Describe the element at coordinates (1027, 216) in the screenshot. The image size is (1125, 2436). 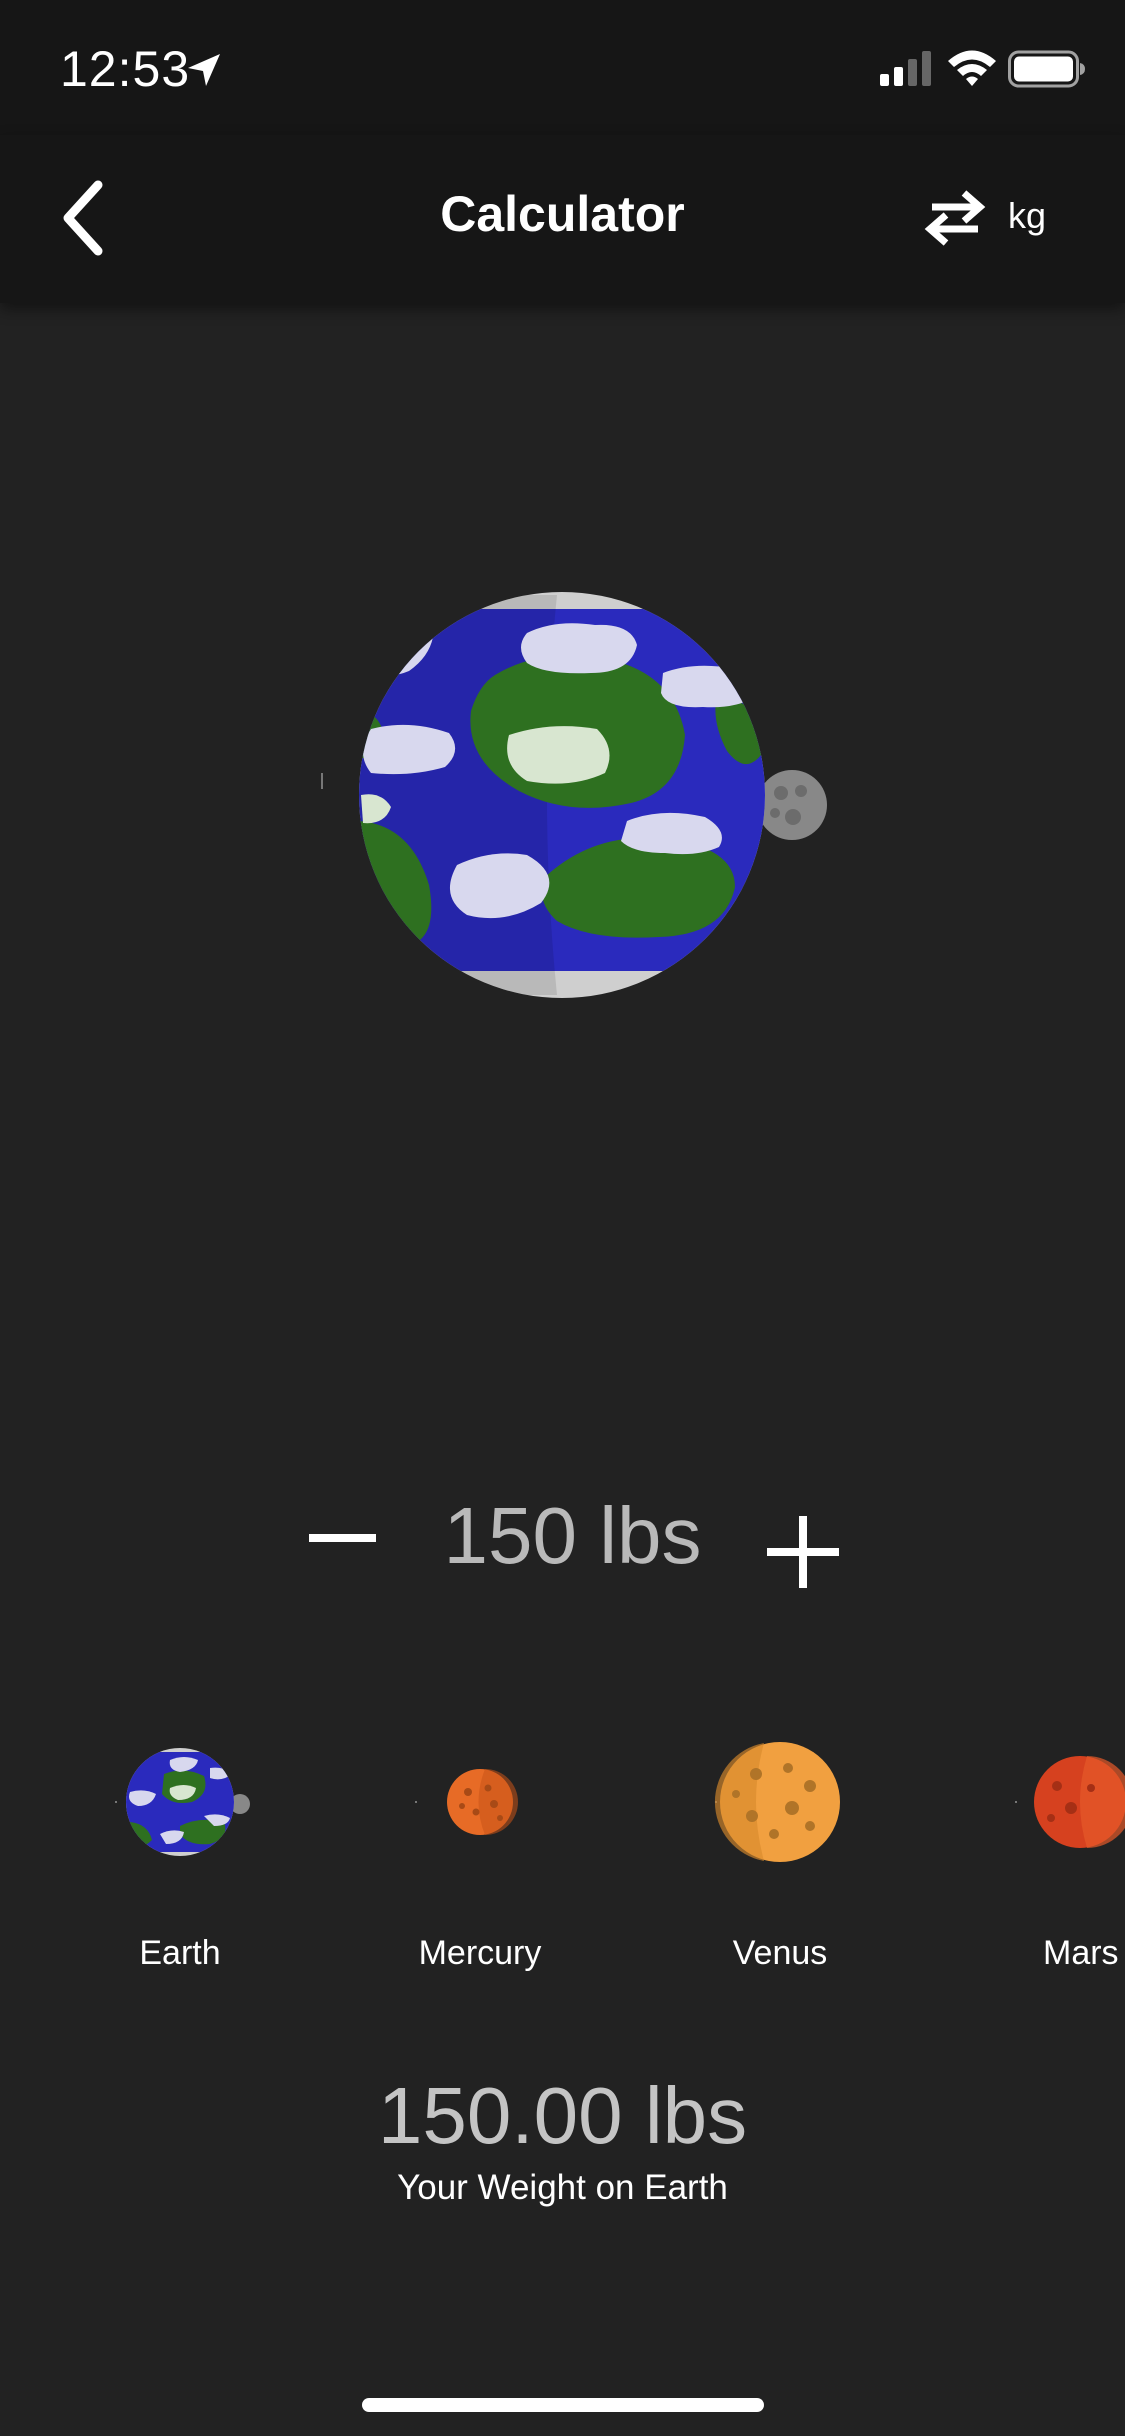
I see `unit-toggle-button: kg` at that location.